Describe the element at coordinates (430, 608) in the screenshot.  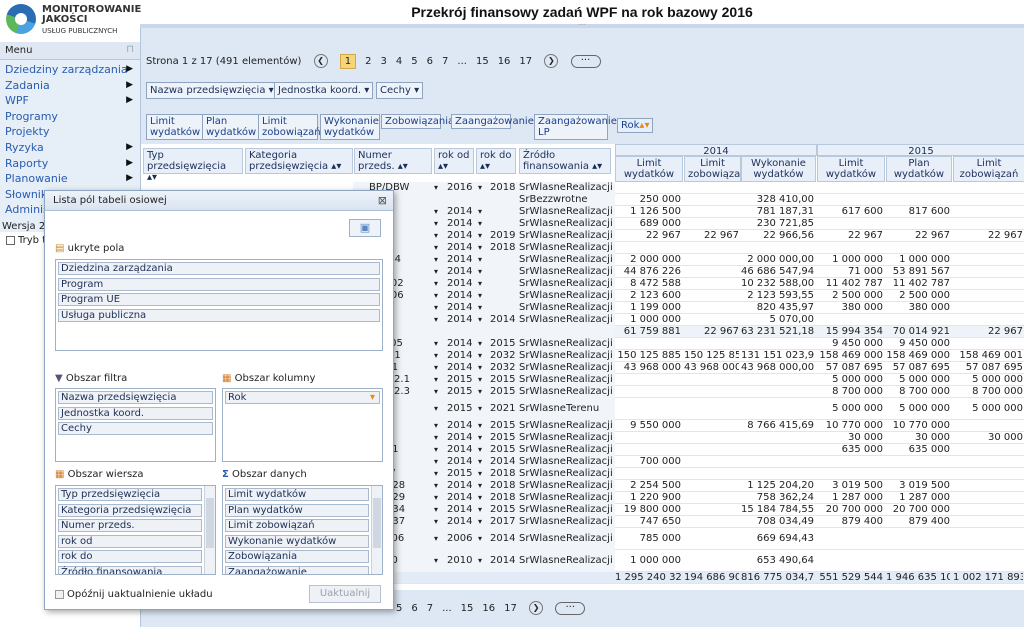
I see `page-link: 7` at that location.